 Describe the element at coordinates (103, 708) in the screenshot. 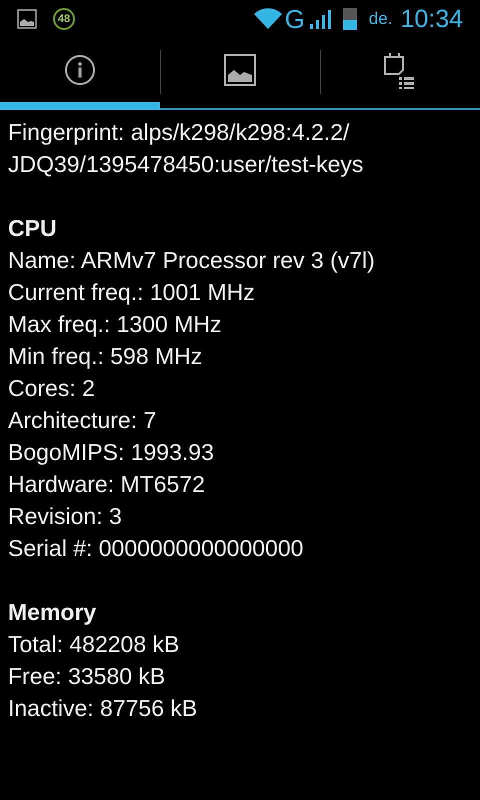

I see `info-line: Inactive: 87756 kB` at that location.